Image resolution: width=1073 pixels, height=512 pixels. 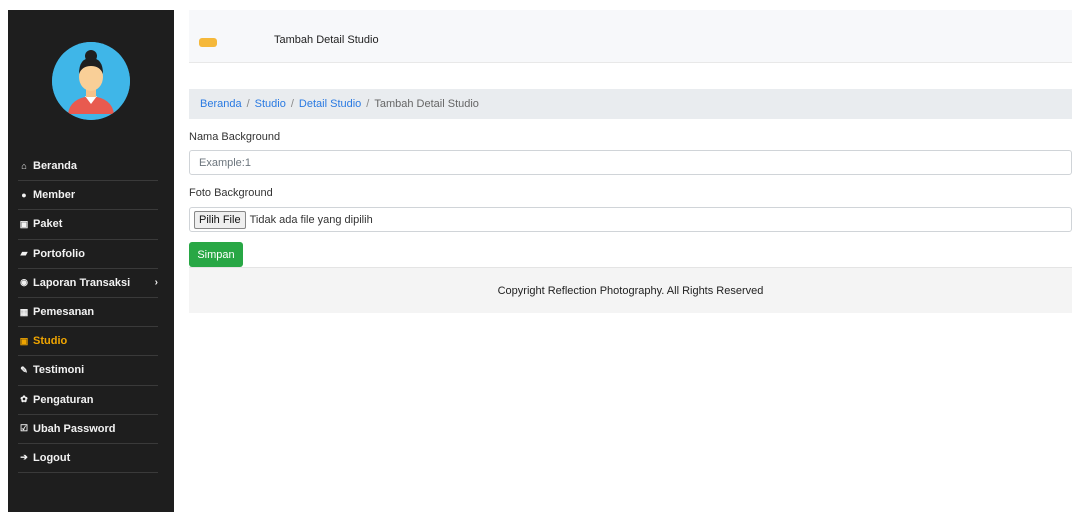 I want to click on sidebar-item-label: Studio, so click(x=50, y=341).